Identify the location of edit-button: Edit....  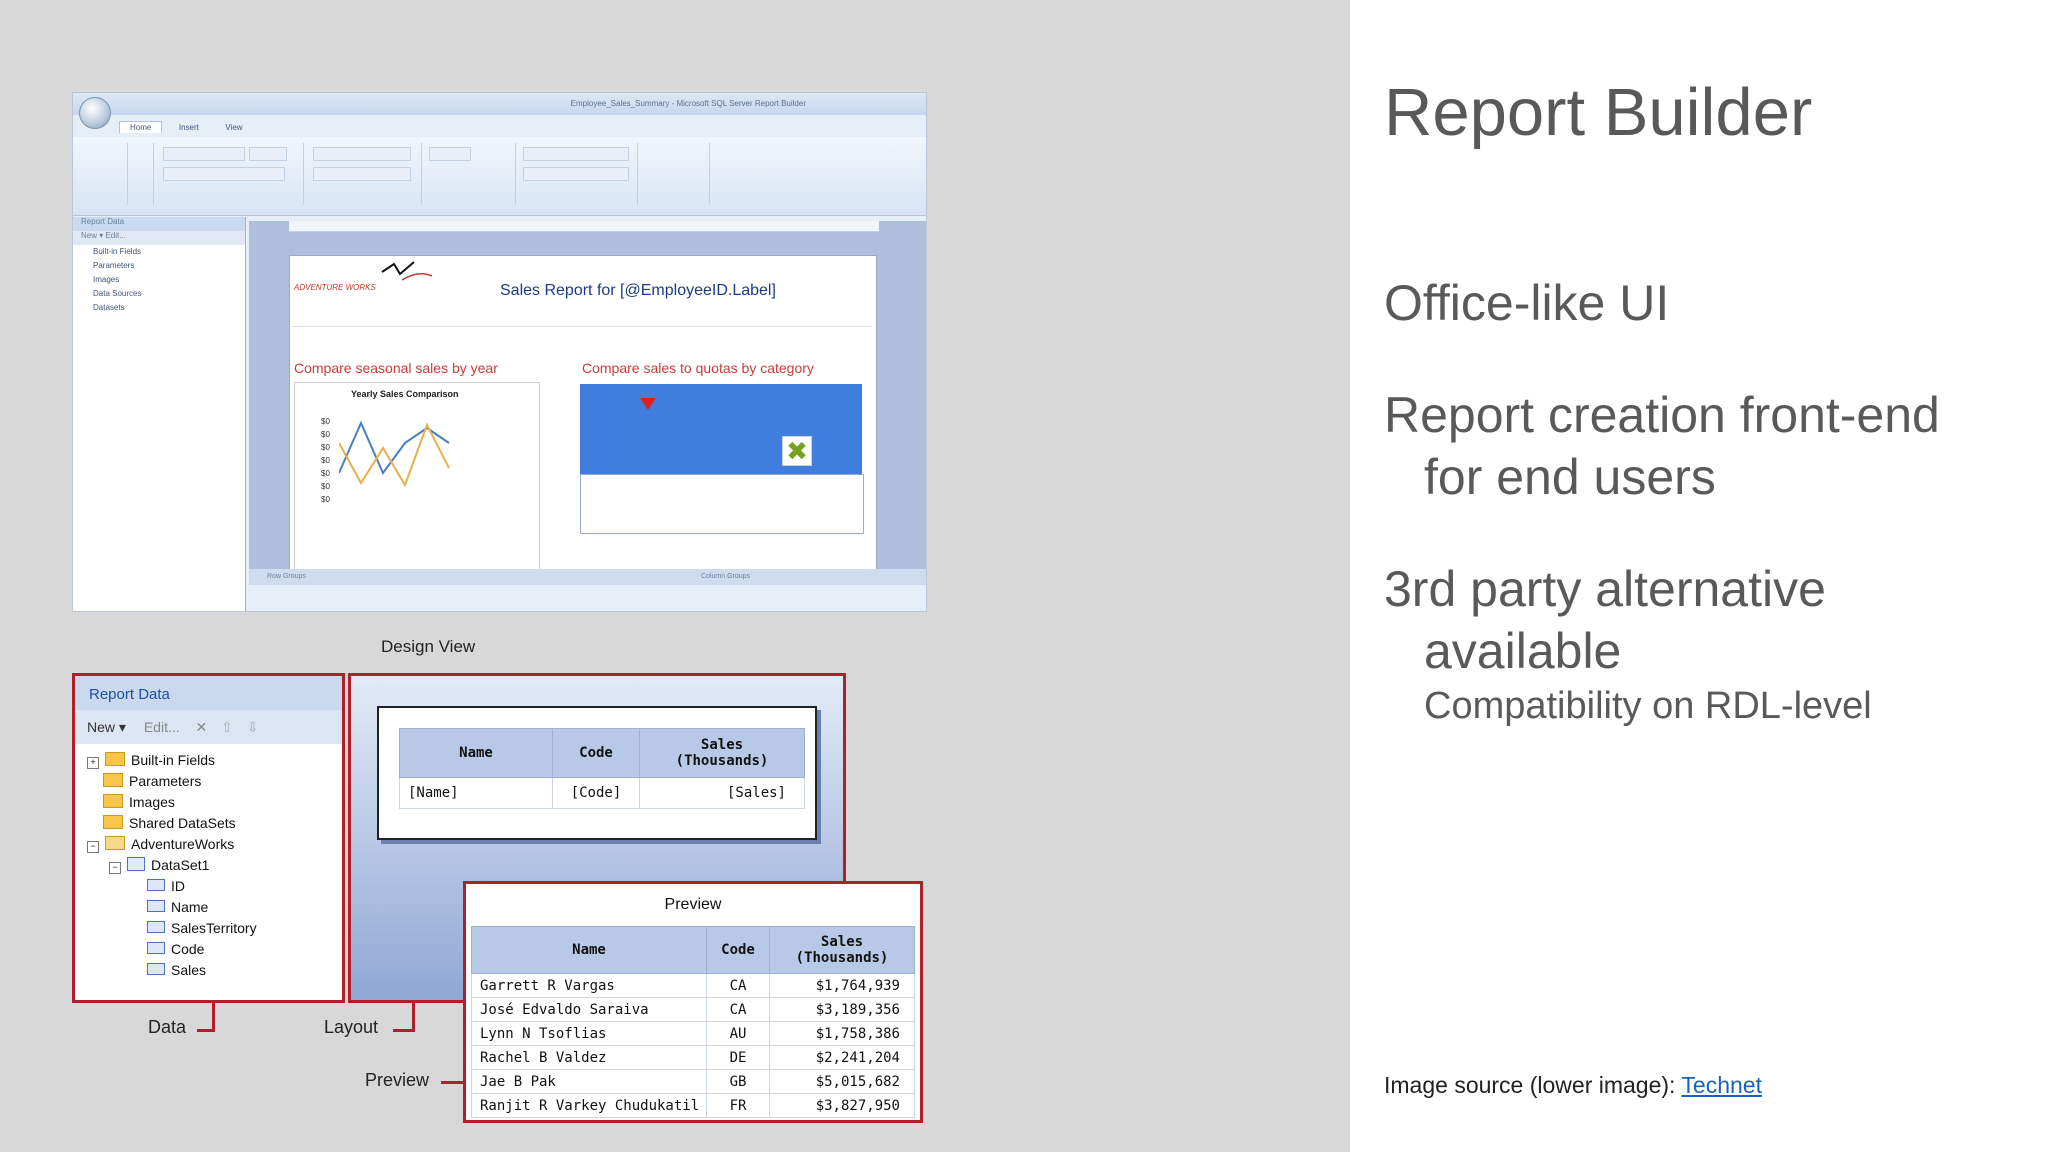
(162, 727).